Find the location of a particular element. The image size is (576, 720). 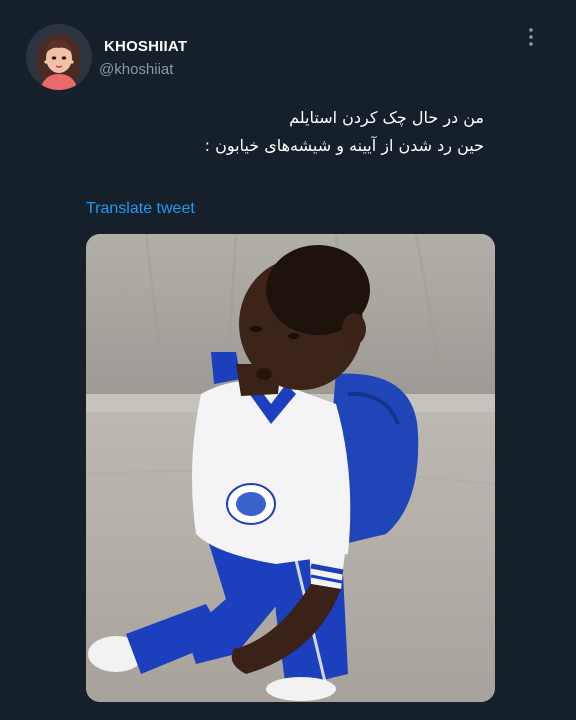

avatar-illustration is located at coordinates (59, 57).